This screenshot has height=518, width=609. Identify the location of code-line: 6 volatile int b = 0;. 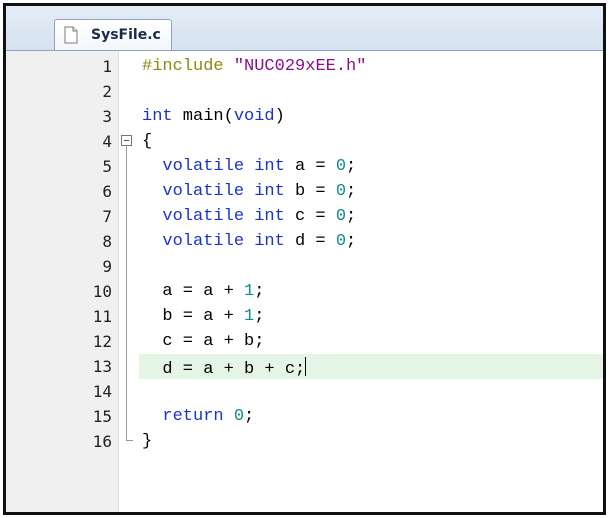
(304, 191).